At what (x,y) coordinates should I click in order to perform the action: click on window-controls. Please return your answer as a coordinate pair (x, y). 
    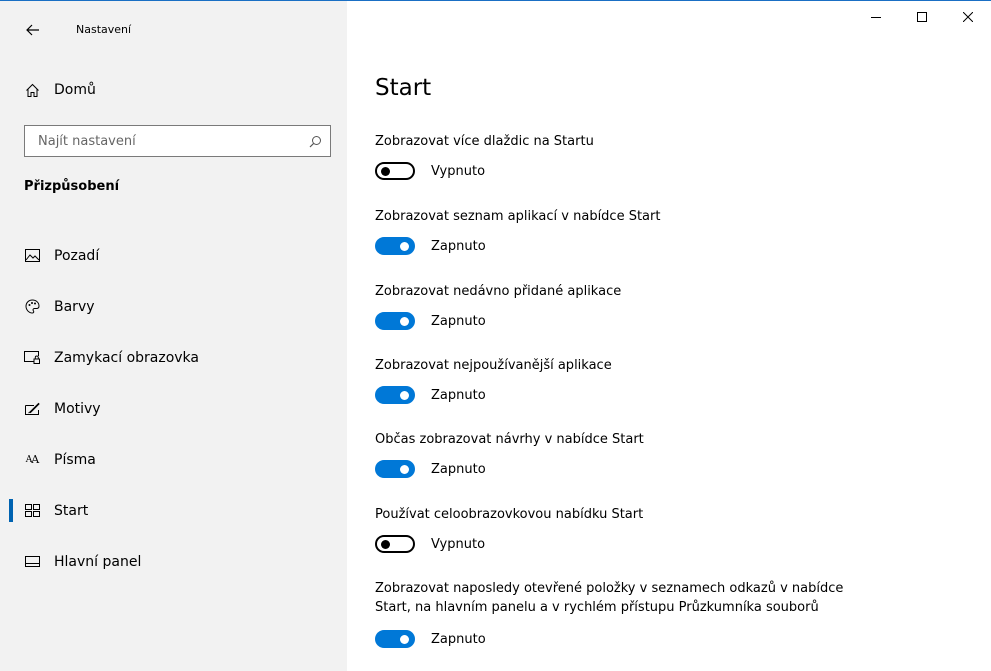
    Looking at the image, I should click on (922, 17).